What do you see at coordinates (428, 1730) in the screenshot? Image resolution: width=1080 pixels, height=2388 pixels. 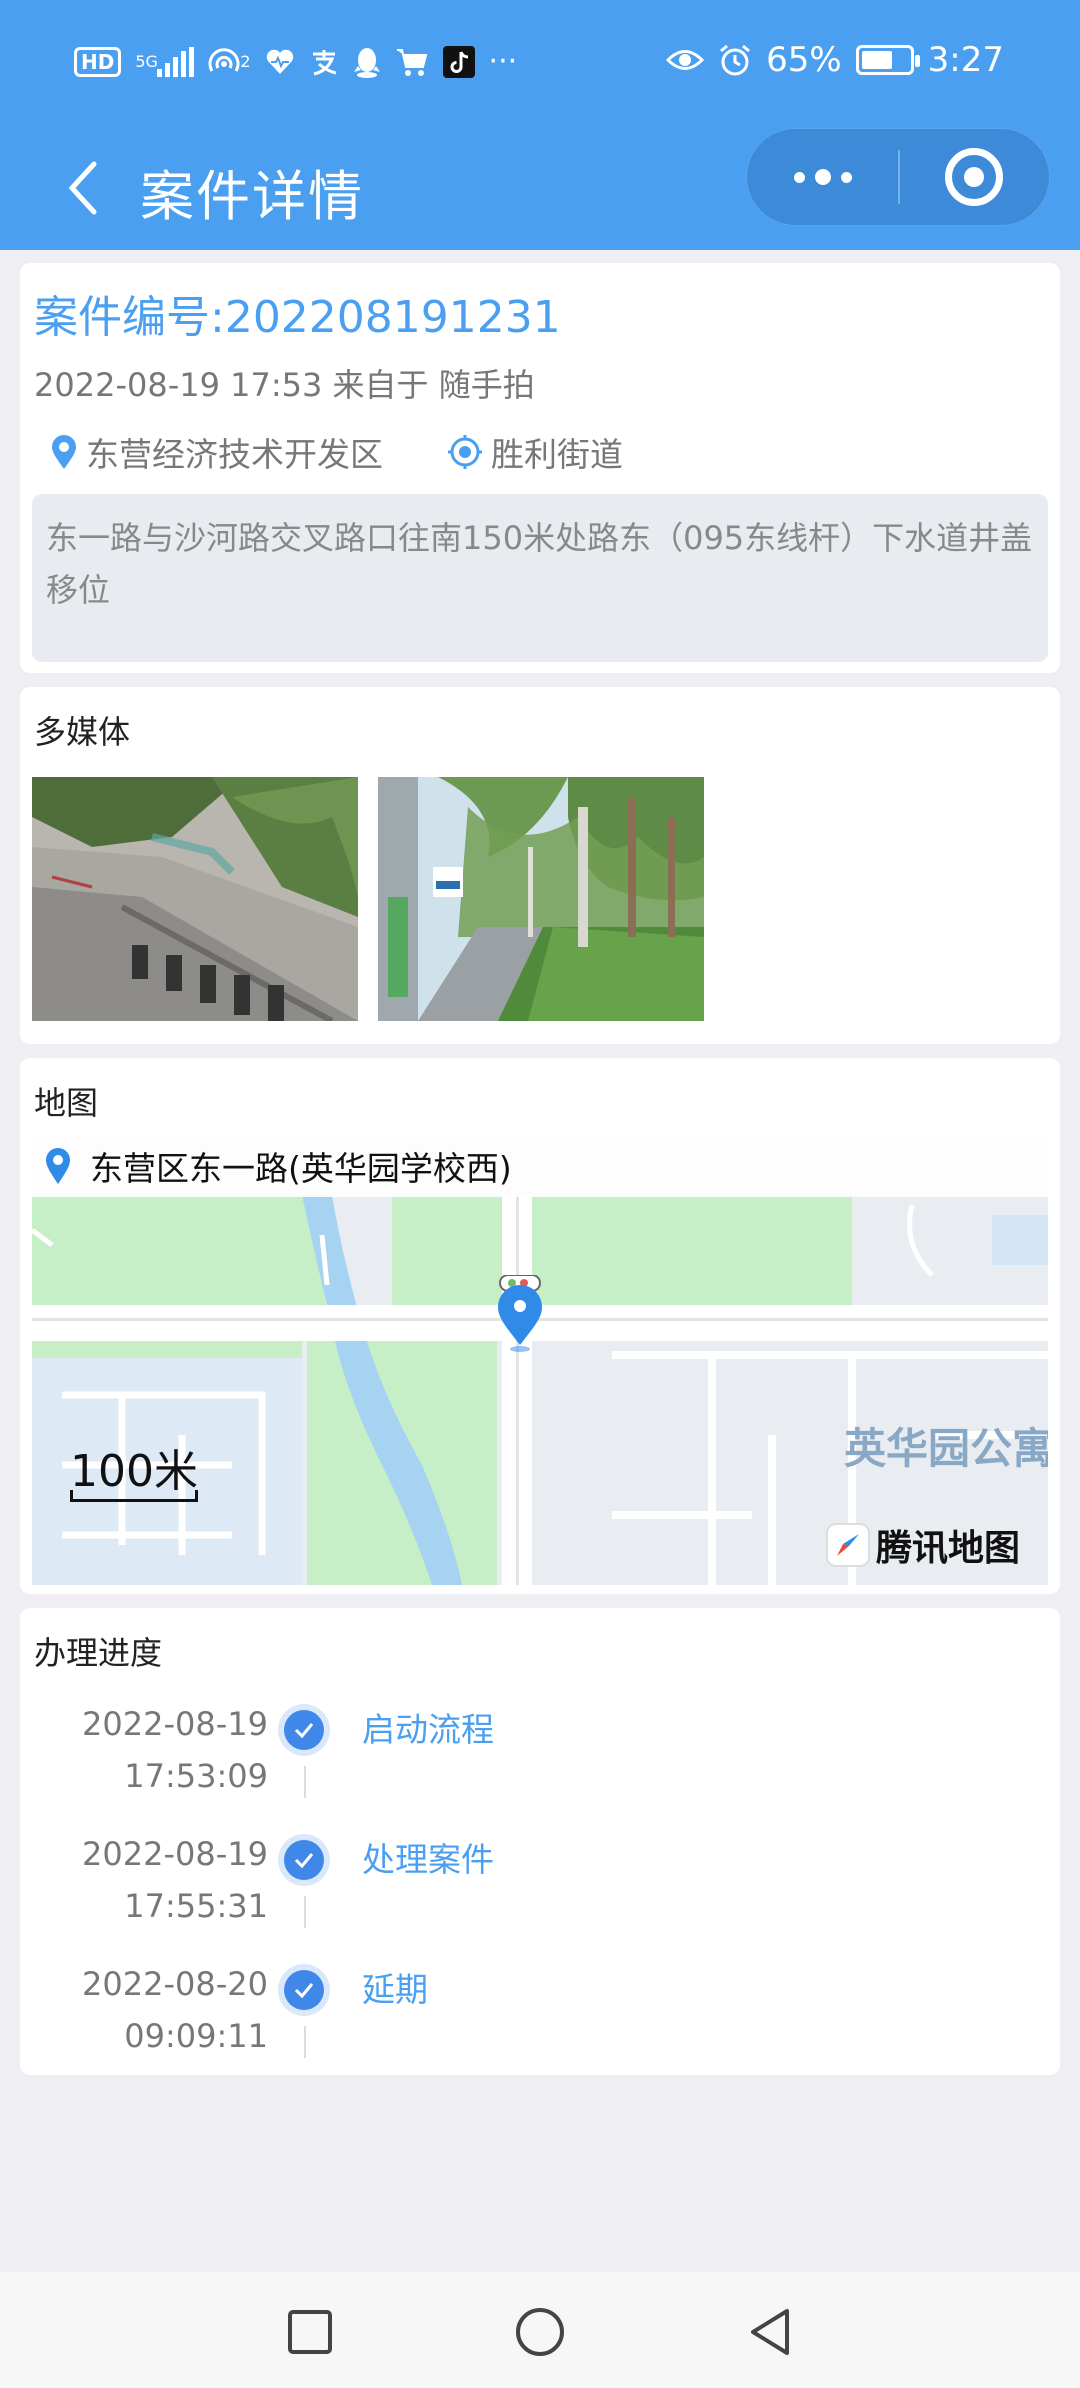 I see `step-label: 启动流程` at bounding box center [428, 1730].